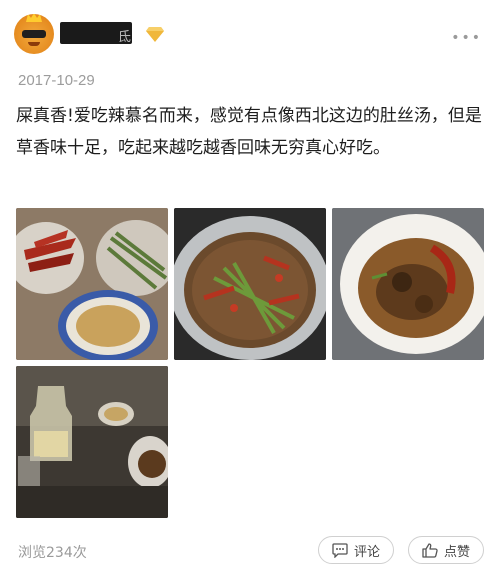 The width and height of the screenshot is (500, 569). Describe the element at coordinates (408, 284) in the screenshot. I see `post-photo-bowl` at that location.